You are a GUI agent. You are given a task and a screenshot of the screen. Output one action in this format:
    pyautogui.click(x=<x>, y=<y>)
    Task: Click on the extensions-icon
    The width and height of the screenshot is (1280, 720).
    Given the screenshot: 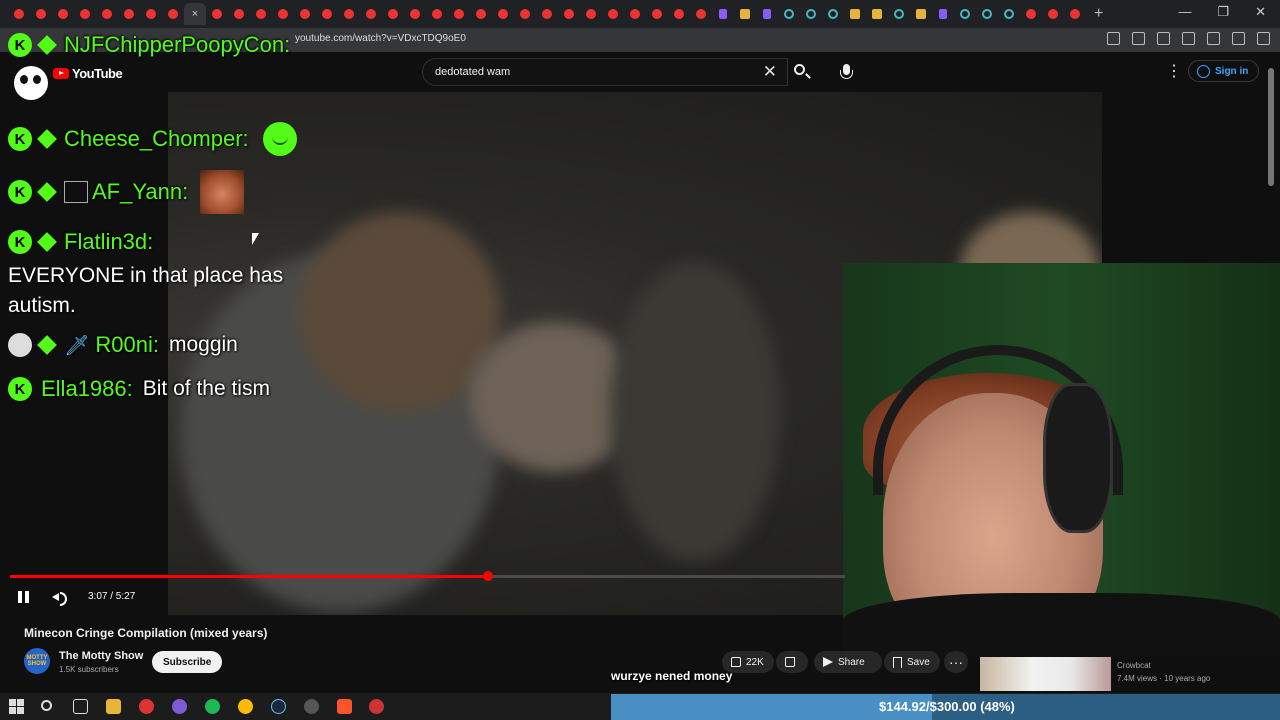 What is the action you would take?
    pyautogui.click(x=1113, y=38)
    